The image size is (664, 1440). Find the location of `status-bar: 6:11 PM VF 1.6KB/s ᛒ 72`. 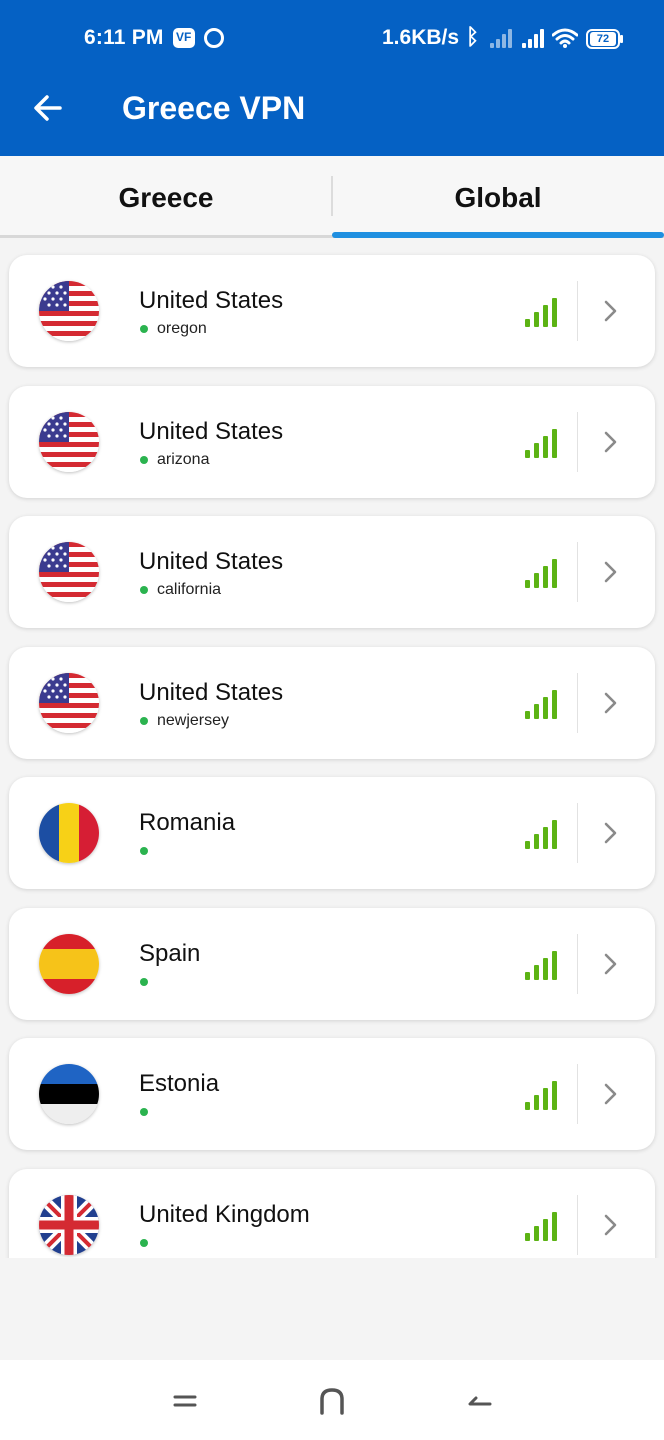

status-bar: 6:11 PM VF 1.6KB/s ᛒ 72 is located at coordinates (332, 39).